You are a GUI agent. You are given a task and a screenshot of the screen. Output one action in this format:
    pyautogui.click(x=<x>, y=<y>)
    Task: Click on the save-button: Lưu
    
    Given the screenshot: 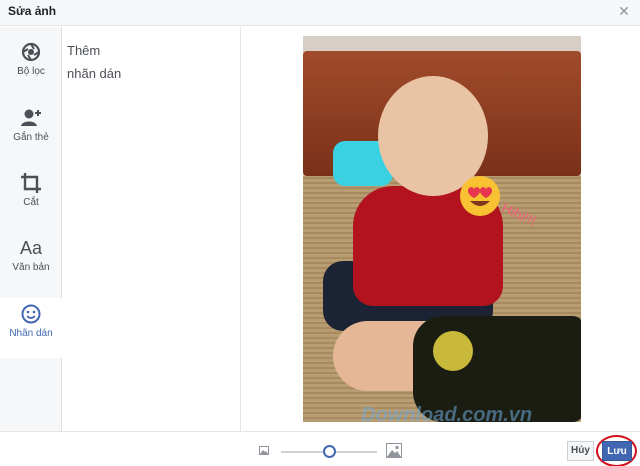 What is the action you would take?
    pyautogui.click(x=617, y=451)
    